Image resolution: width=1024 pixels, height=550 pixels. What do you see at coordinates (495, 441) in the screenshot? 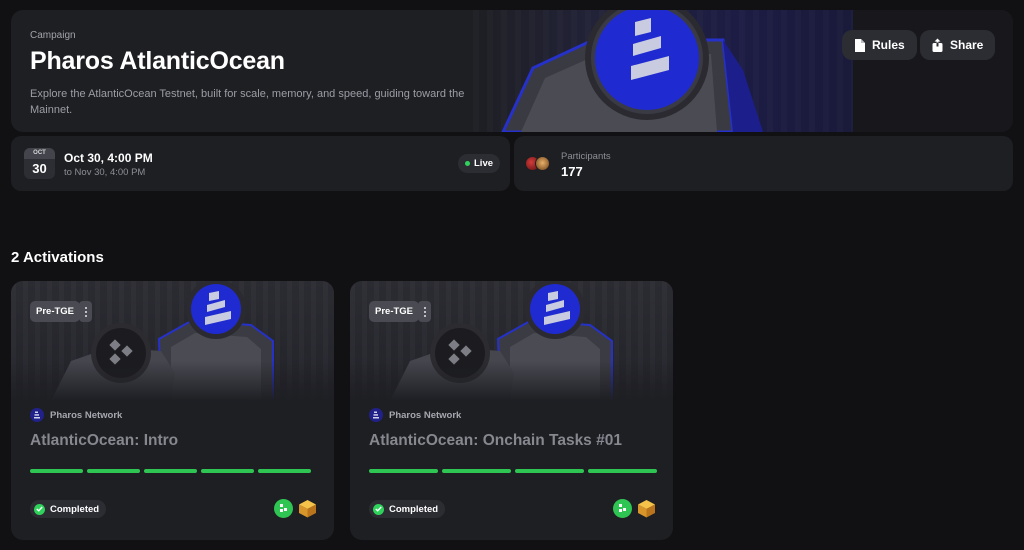
I see `activation-title: AtlanticOcean: Onchain Tasks #01` at bounding box center [495, 441].